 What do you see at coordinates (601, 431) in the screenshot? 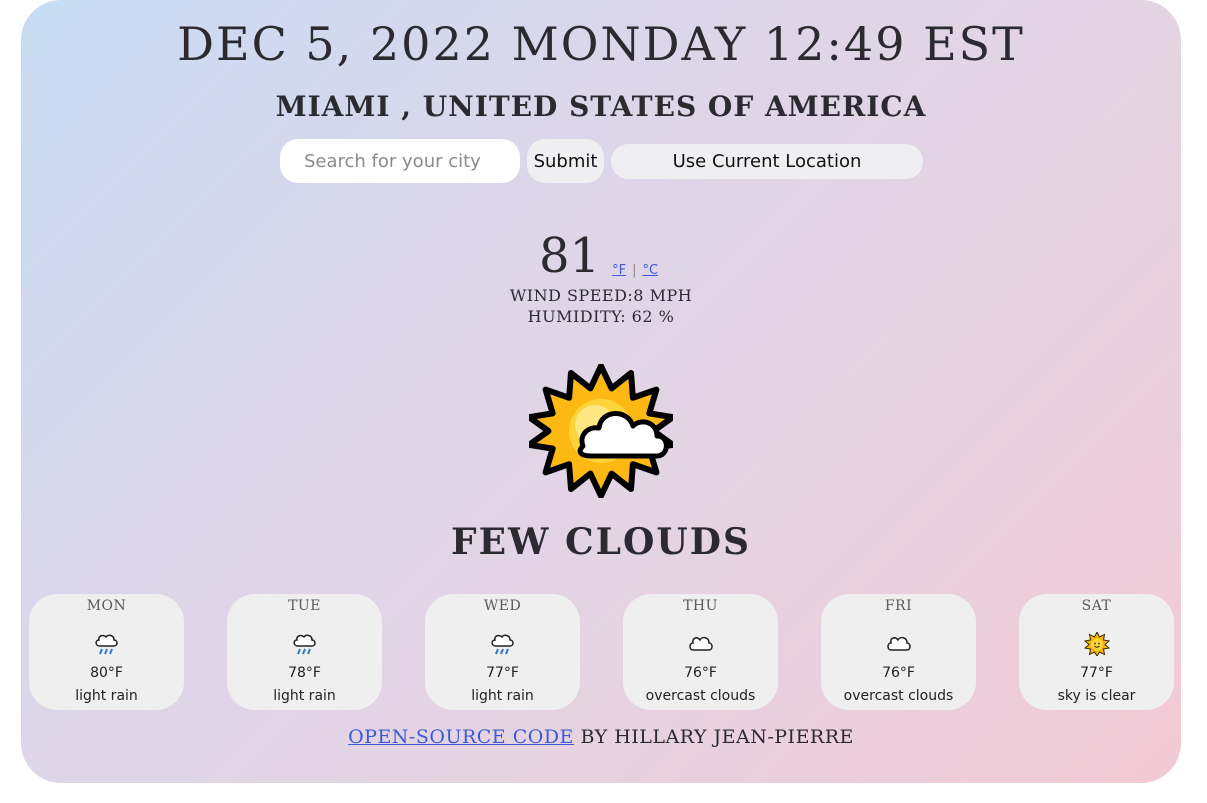
I see `sun-behind-cloud-icon` at bounding box center [601, 431].